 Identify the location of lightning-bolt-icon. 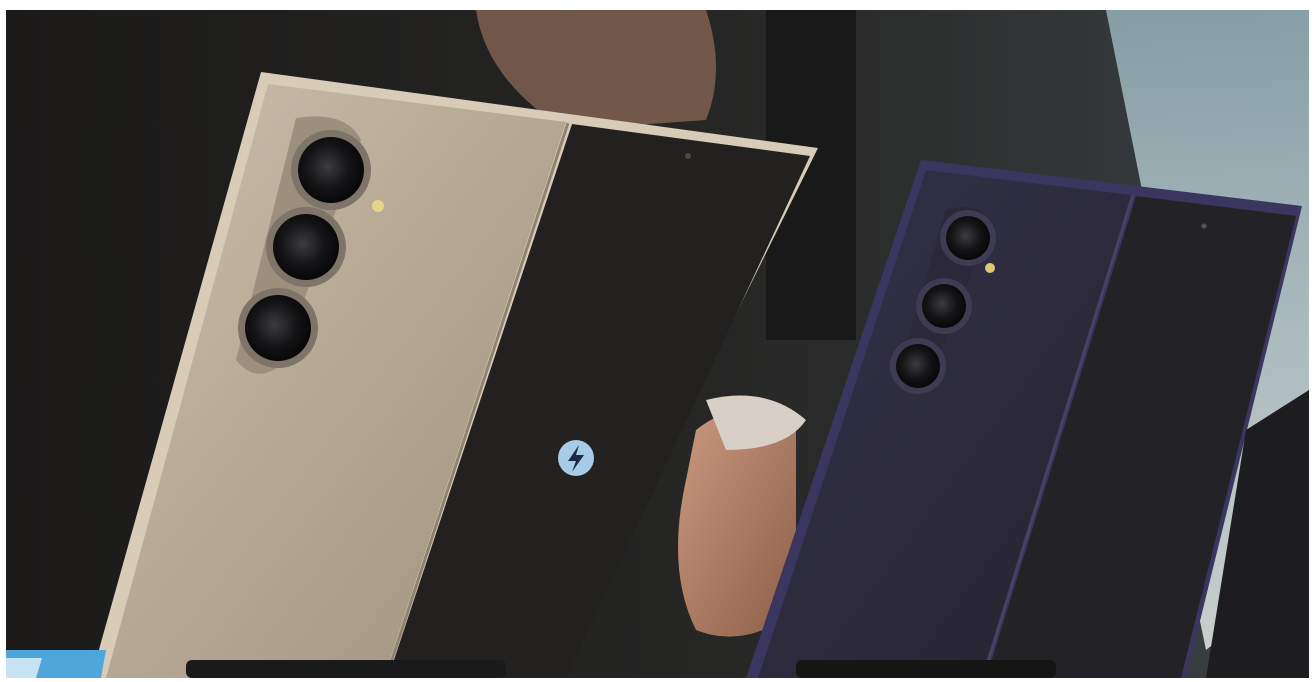
(576, 458).